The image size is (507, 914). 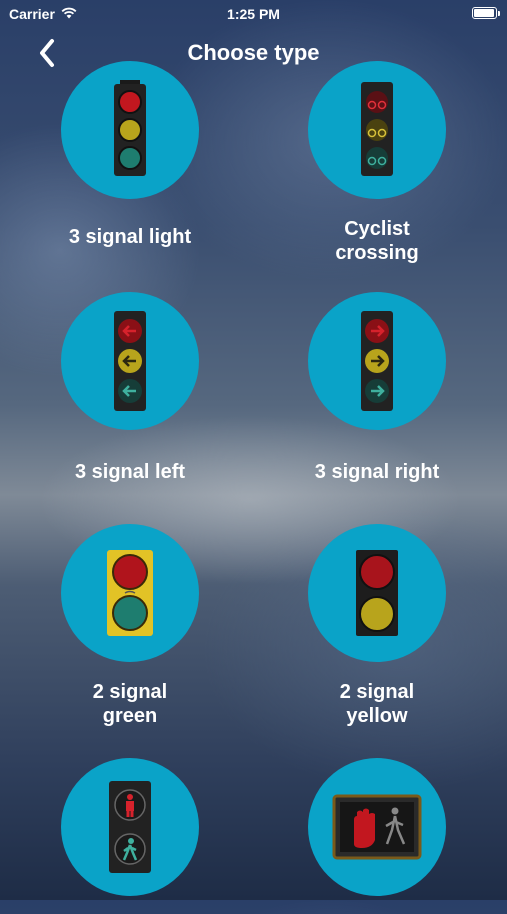 I want to click on type-pedestrian-signal, so click(x=130, y=836).